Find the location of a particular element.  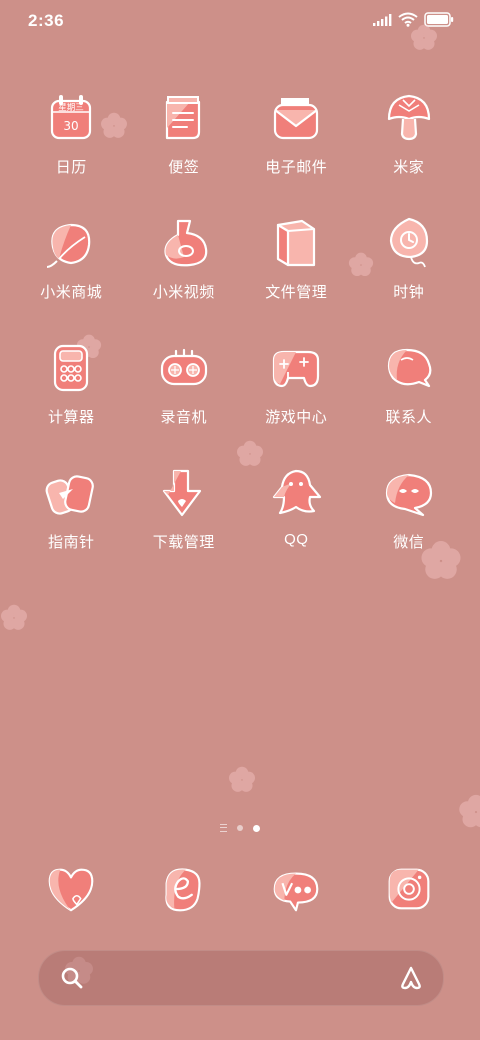

app-mijia: 米家 is located at coordinates (409, 150).